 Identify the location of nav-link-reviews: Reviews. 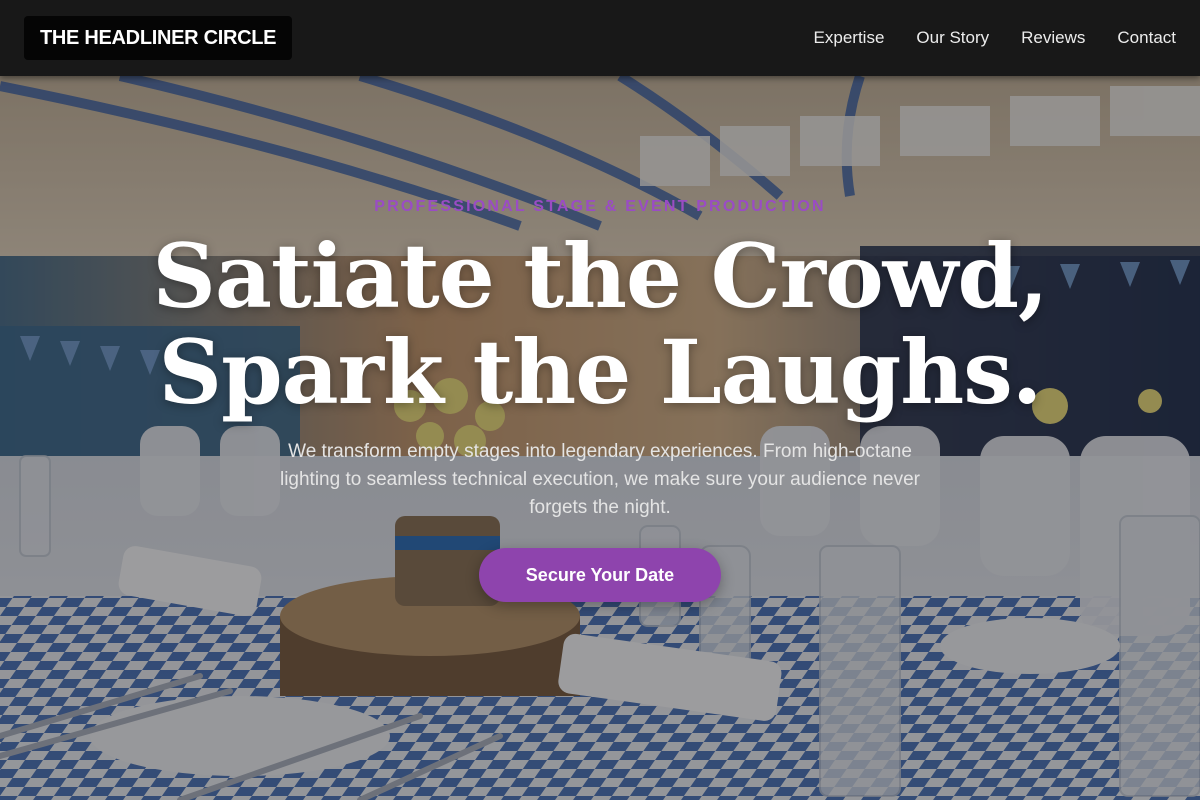
(1053, 38).